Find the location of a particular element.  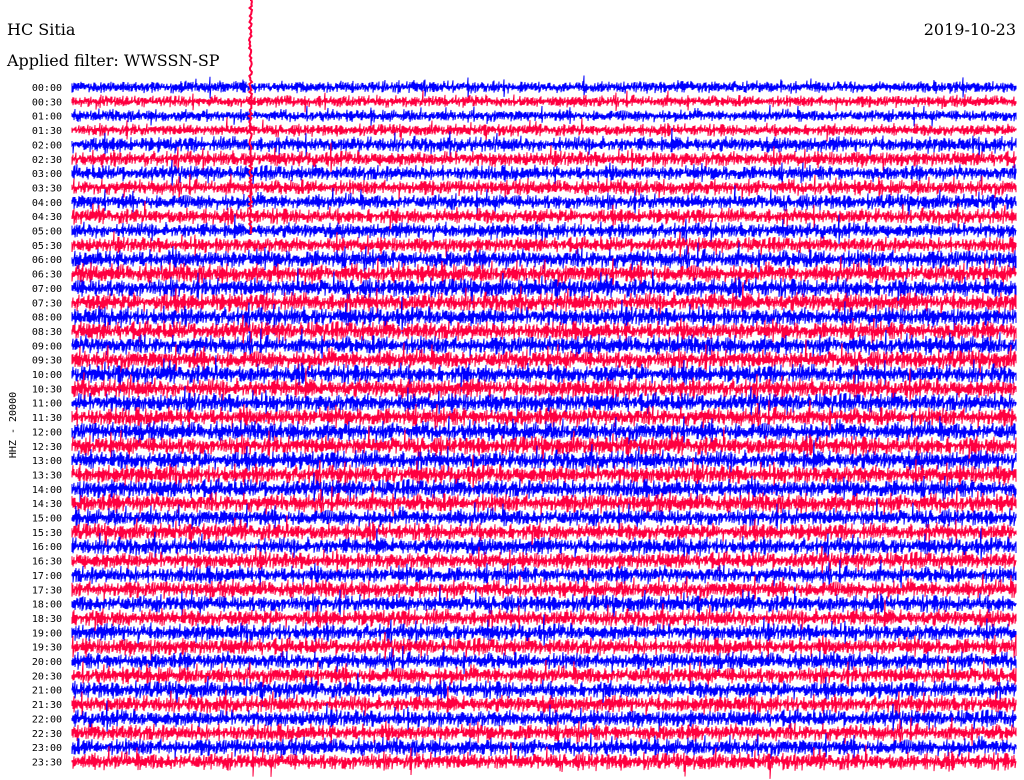

time-tick-label: 19:30 is located at coordinates (47, 648).